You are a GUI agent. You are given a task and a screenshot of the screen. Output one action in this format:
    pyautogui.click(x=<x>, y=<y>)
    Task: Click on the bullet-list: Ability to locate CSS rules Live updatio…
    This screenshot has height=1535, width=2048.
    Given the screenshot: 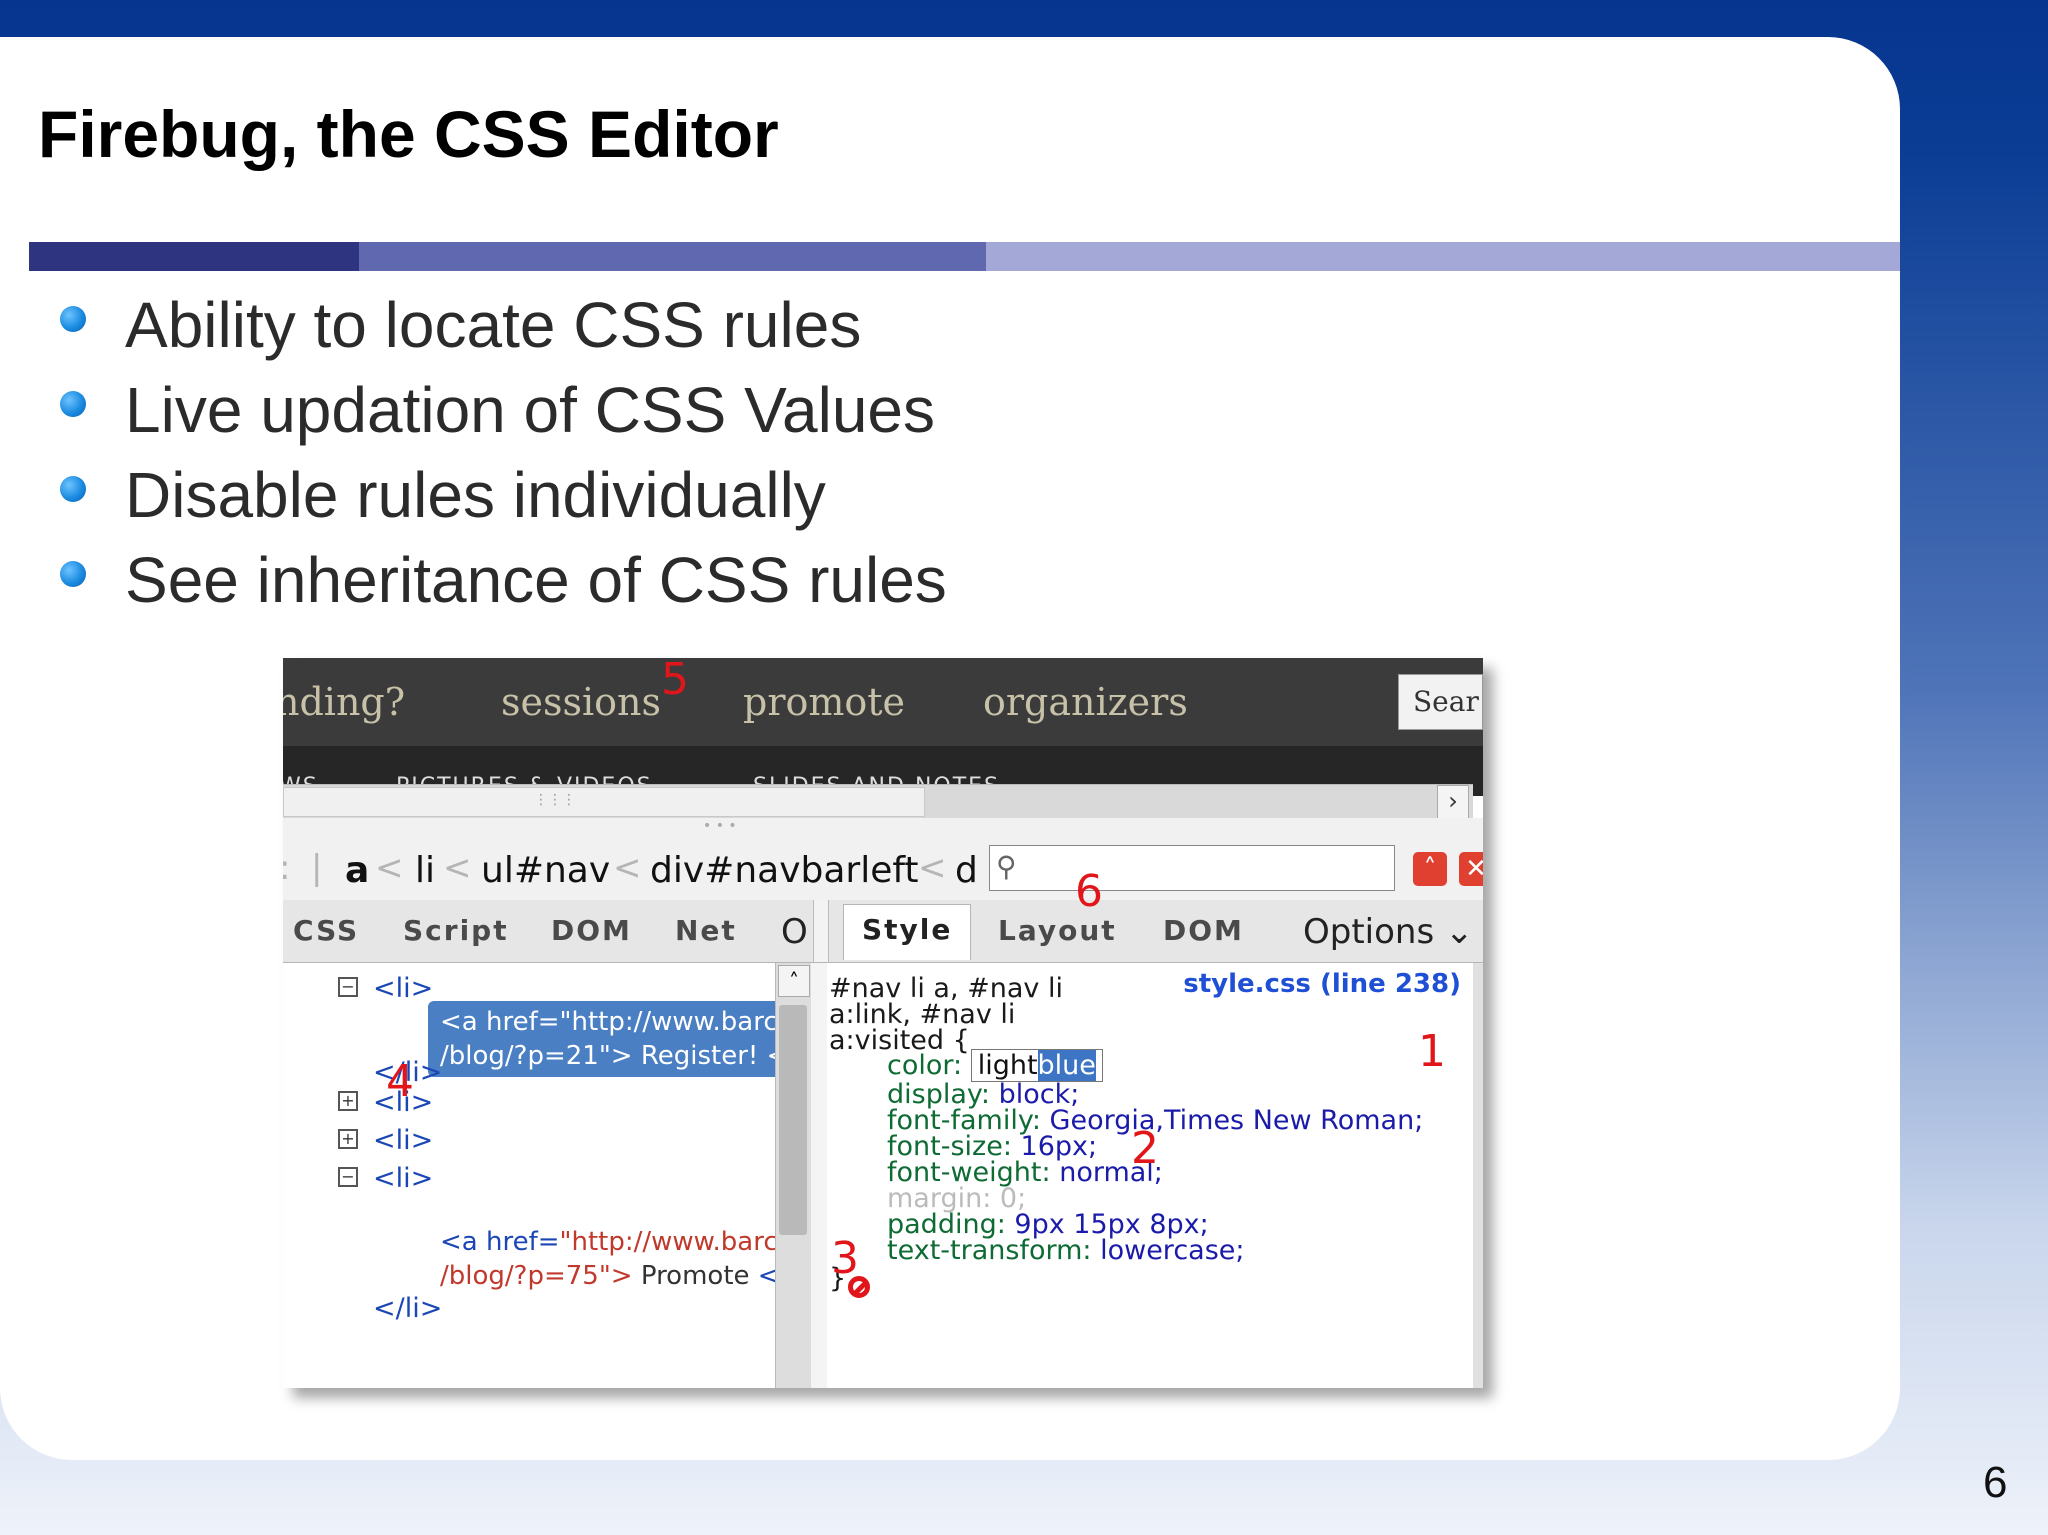 What is the action you would take?
    pyautogui.click(x=502, y=452)
    